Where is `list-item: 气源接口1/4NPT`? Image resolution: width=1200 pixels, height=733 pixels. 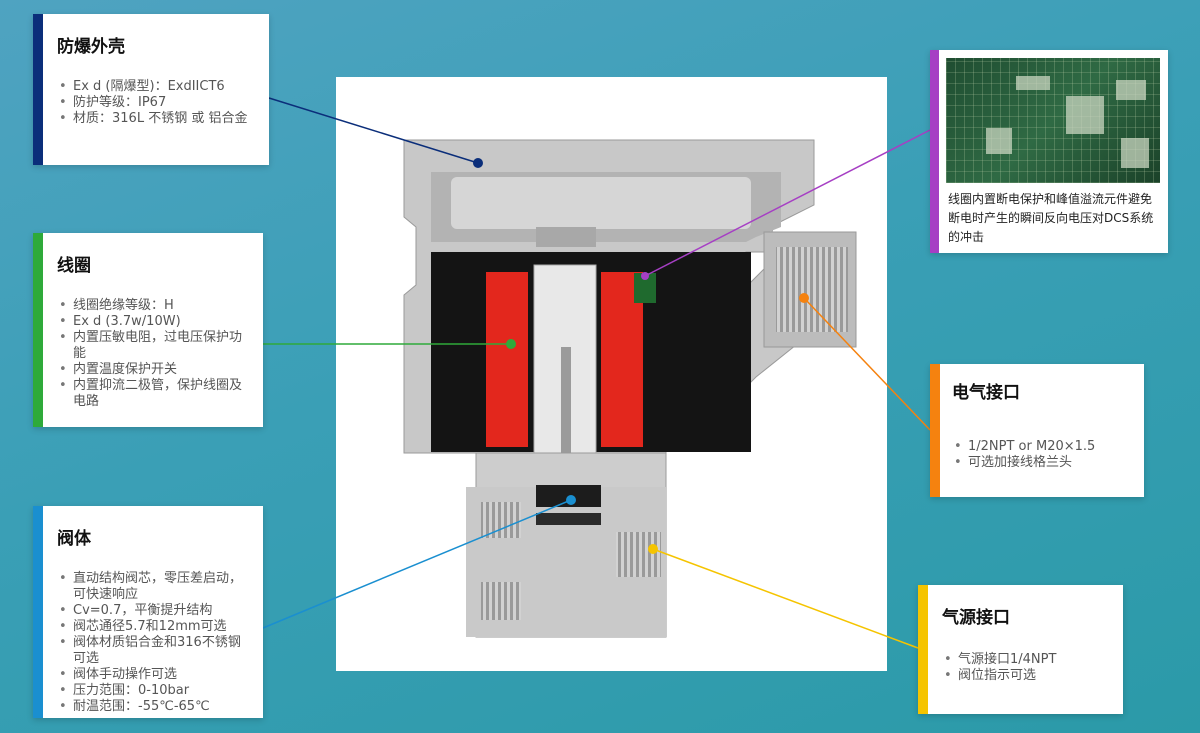 list-item: 气源接口1/4NPT is located at coordinates (1026, 660).